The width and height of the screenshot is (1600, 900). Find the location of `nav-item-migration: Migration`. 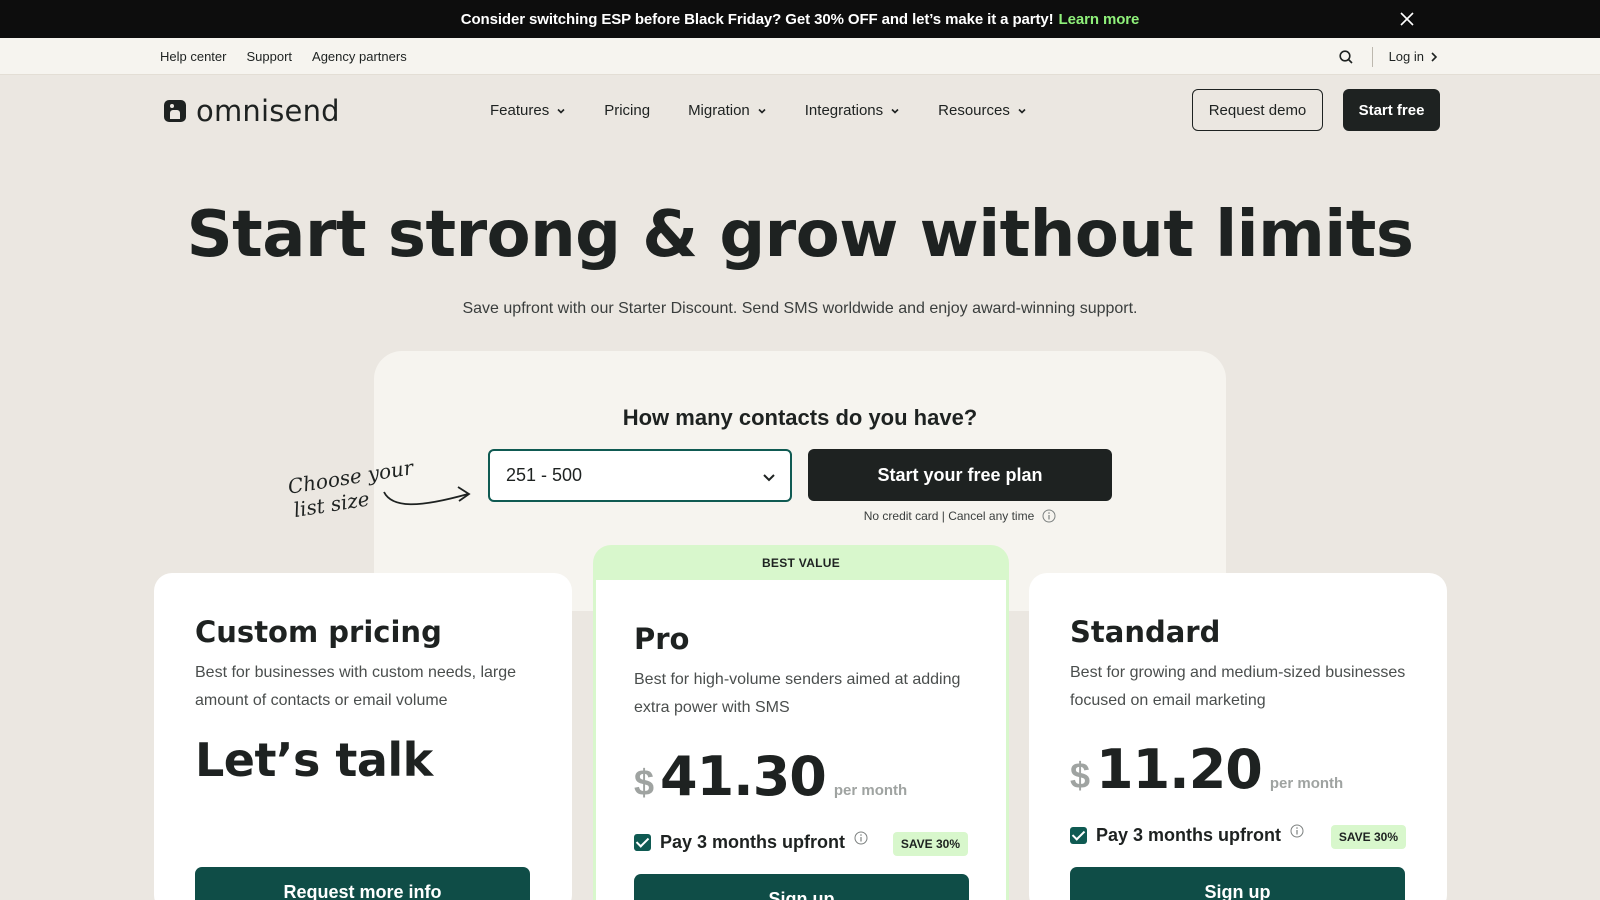

nav-item-migration: Migration is located at coordinates (727, 110).